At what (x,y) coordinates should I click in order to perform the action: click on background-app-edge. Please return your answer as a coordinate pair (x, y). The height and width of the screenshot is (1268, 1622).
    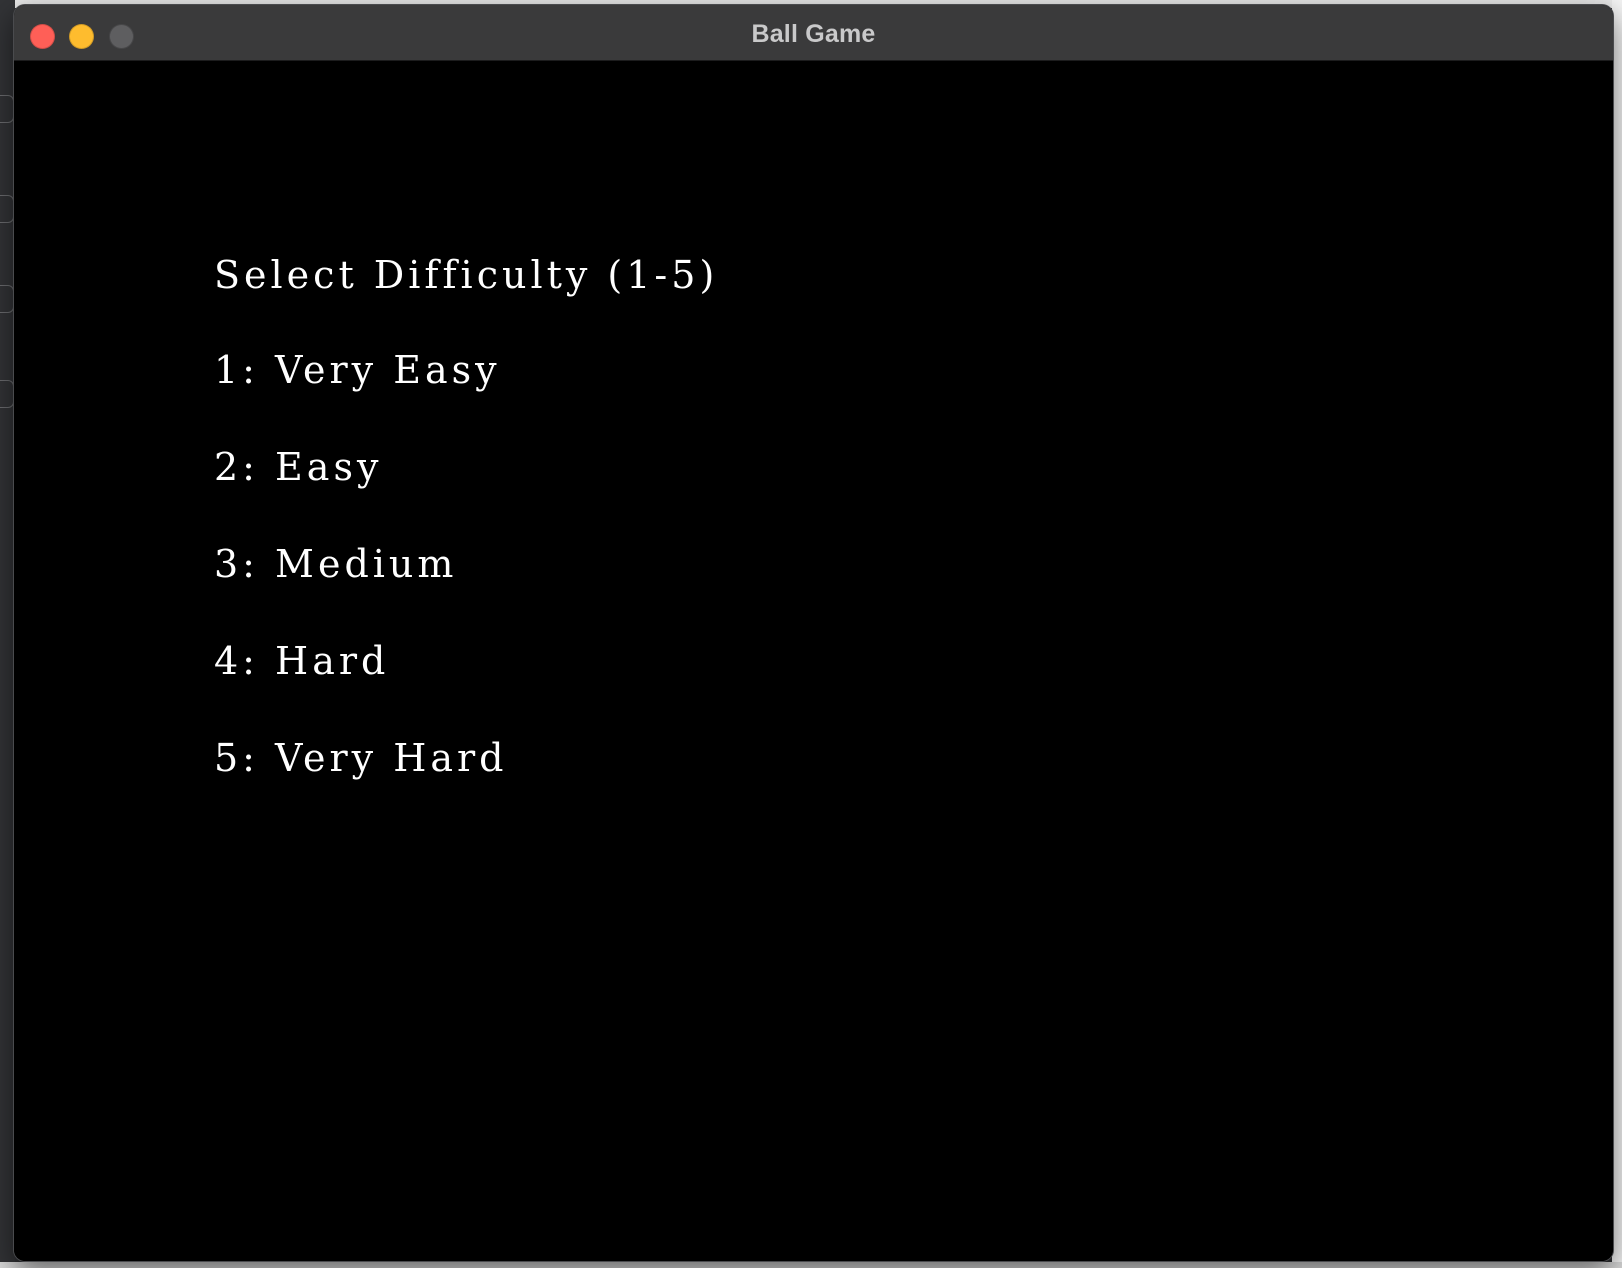
    Looking at the image, I should click on (1617, 634).